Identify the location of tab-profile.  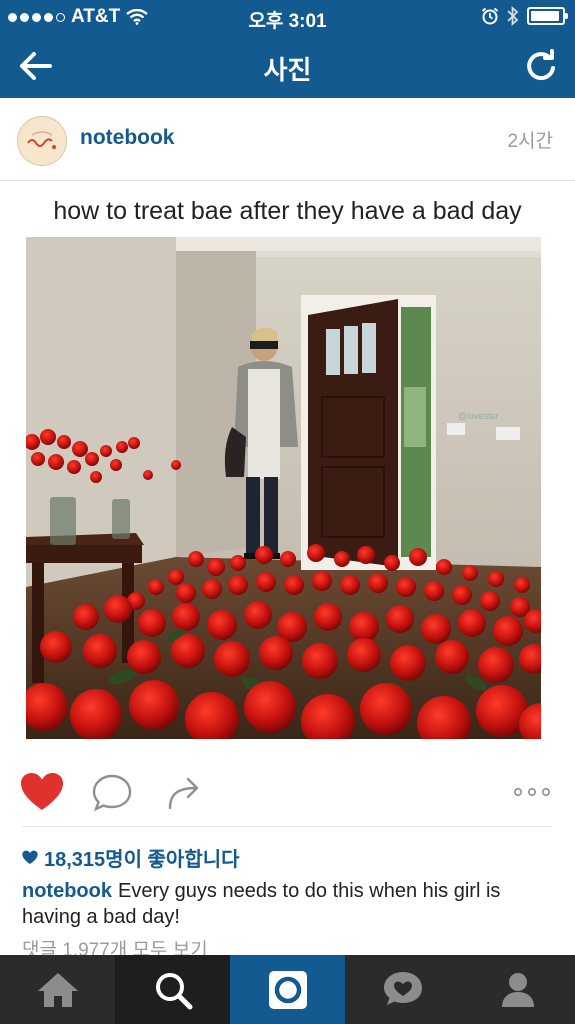
(517, 989).